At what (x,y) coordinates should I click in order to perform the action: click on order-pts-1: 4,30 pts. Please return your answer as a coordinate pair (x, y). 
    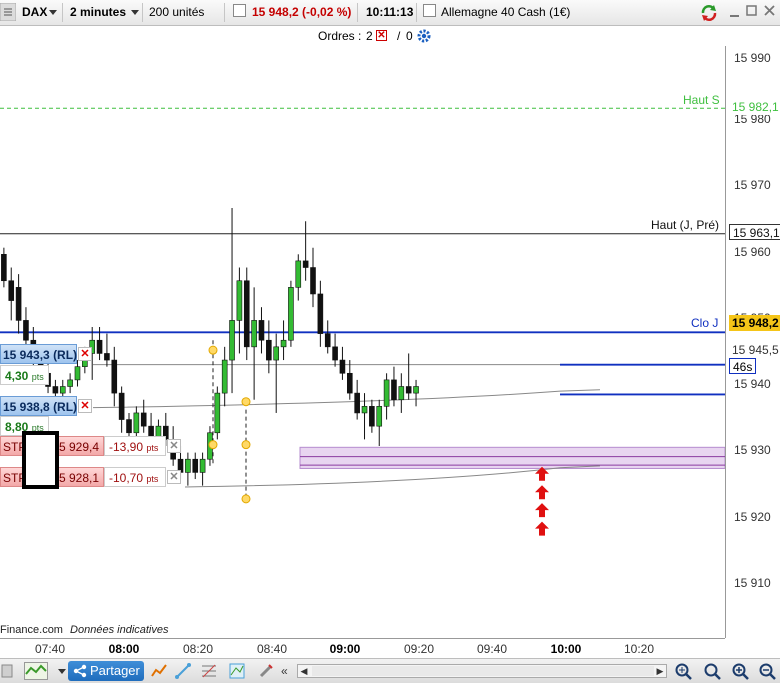
    Looking at the image, I should click on (24, 375).